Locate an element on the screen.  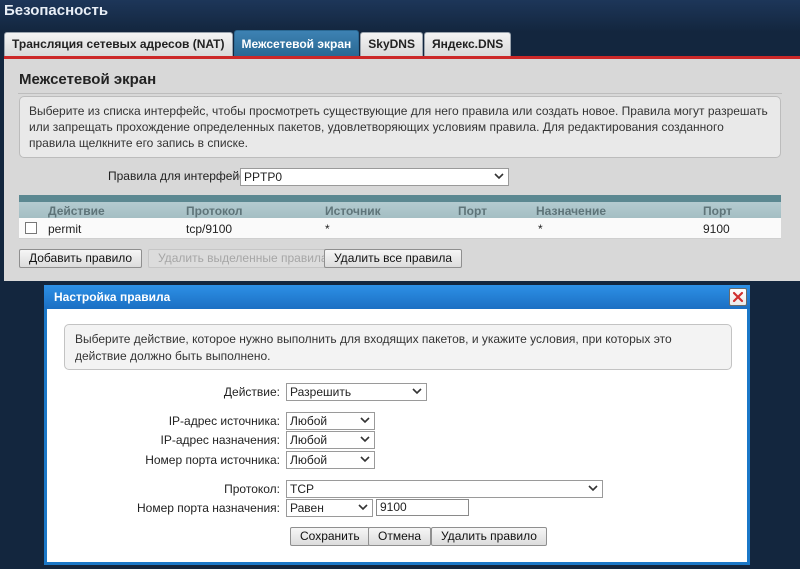
protocol-select-value: TCP is located at coordinates (302, 489).